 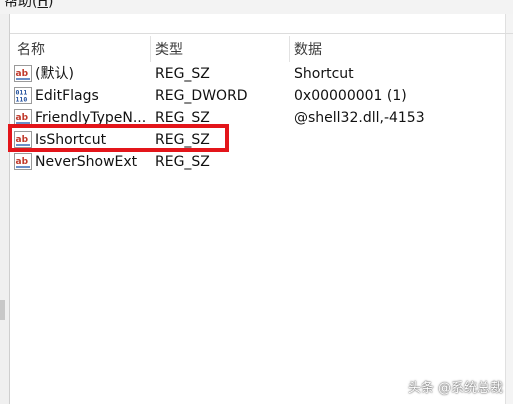 I want to click on column-header-data: 数据, so click(x=308, y=50).